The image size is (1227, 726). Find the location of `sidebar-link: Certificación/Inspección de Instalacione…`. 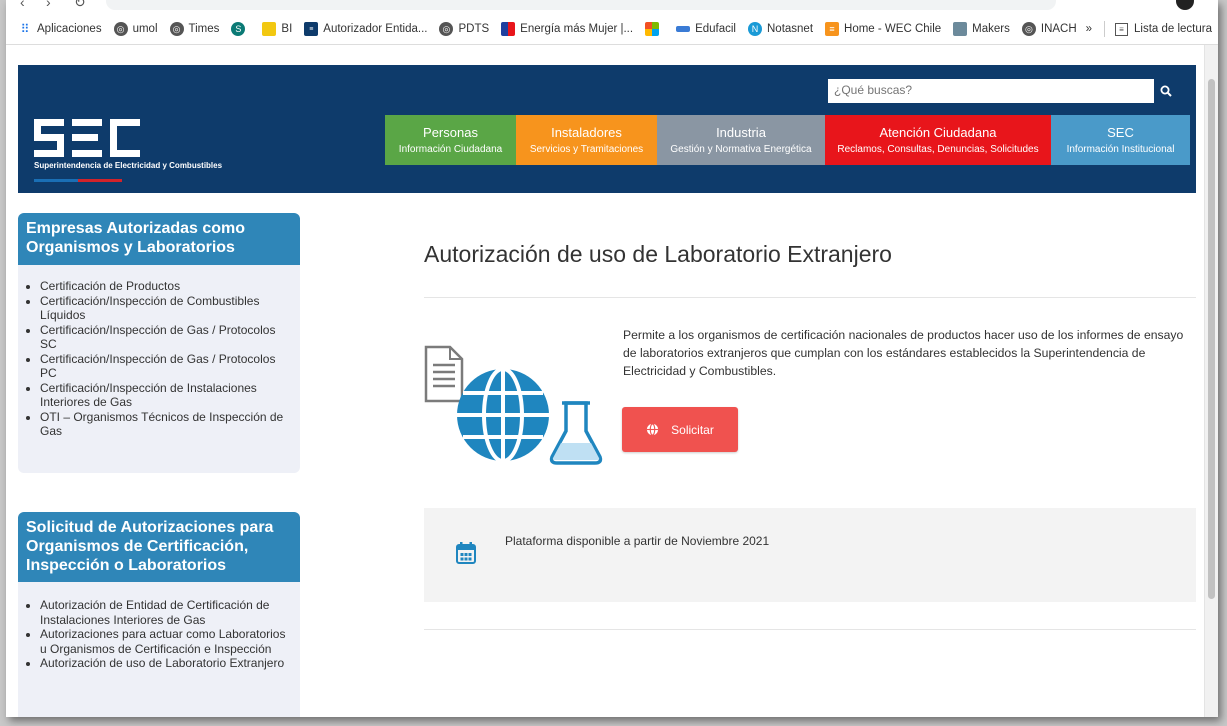

sidebar-link: Certificación/Inspección de Instalacione… is located at coordinates (166, 395).